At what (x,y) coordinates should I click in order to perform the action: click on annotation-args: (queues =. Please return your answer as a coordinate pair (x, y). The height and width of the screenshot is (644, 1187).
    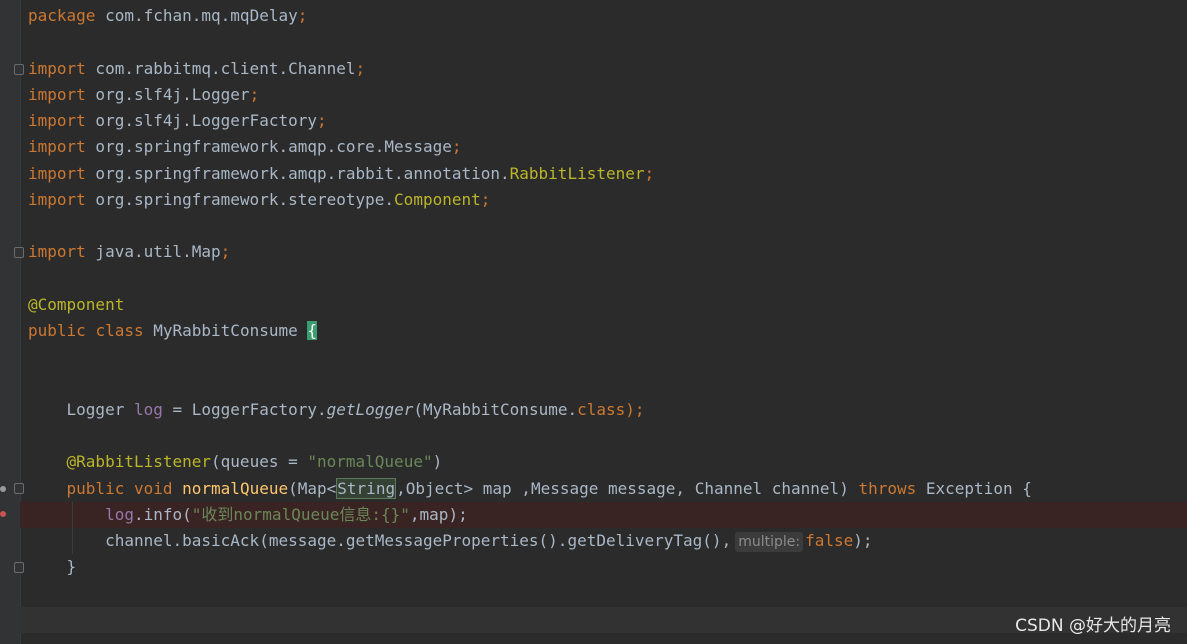
    Looking at the image, I should click on (259, 461).